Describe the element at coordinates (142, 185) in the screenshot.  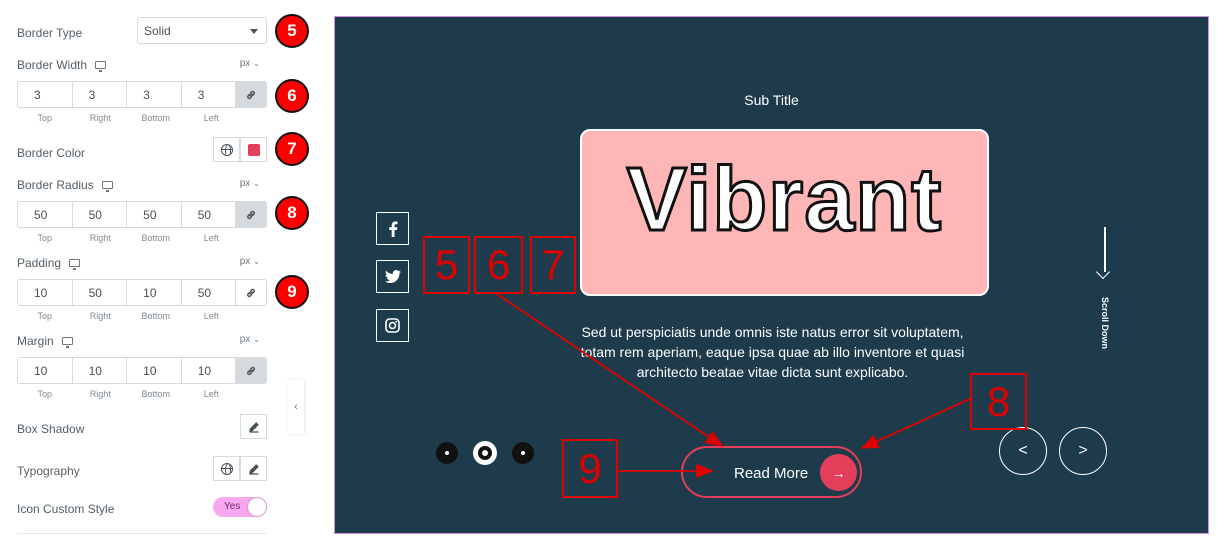
I see `border-radius-row: Border Radius px ⌄` at that location.